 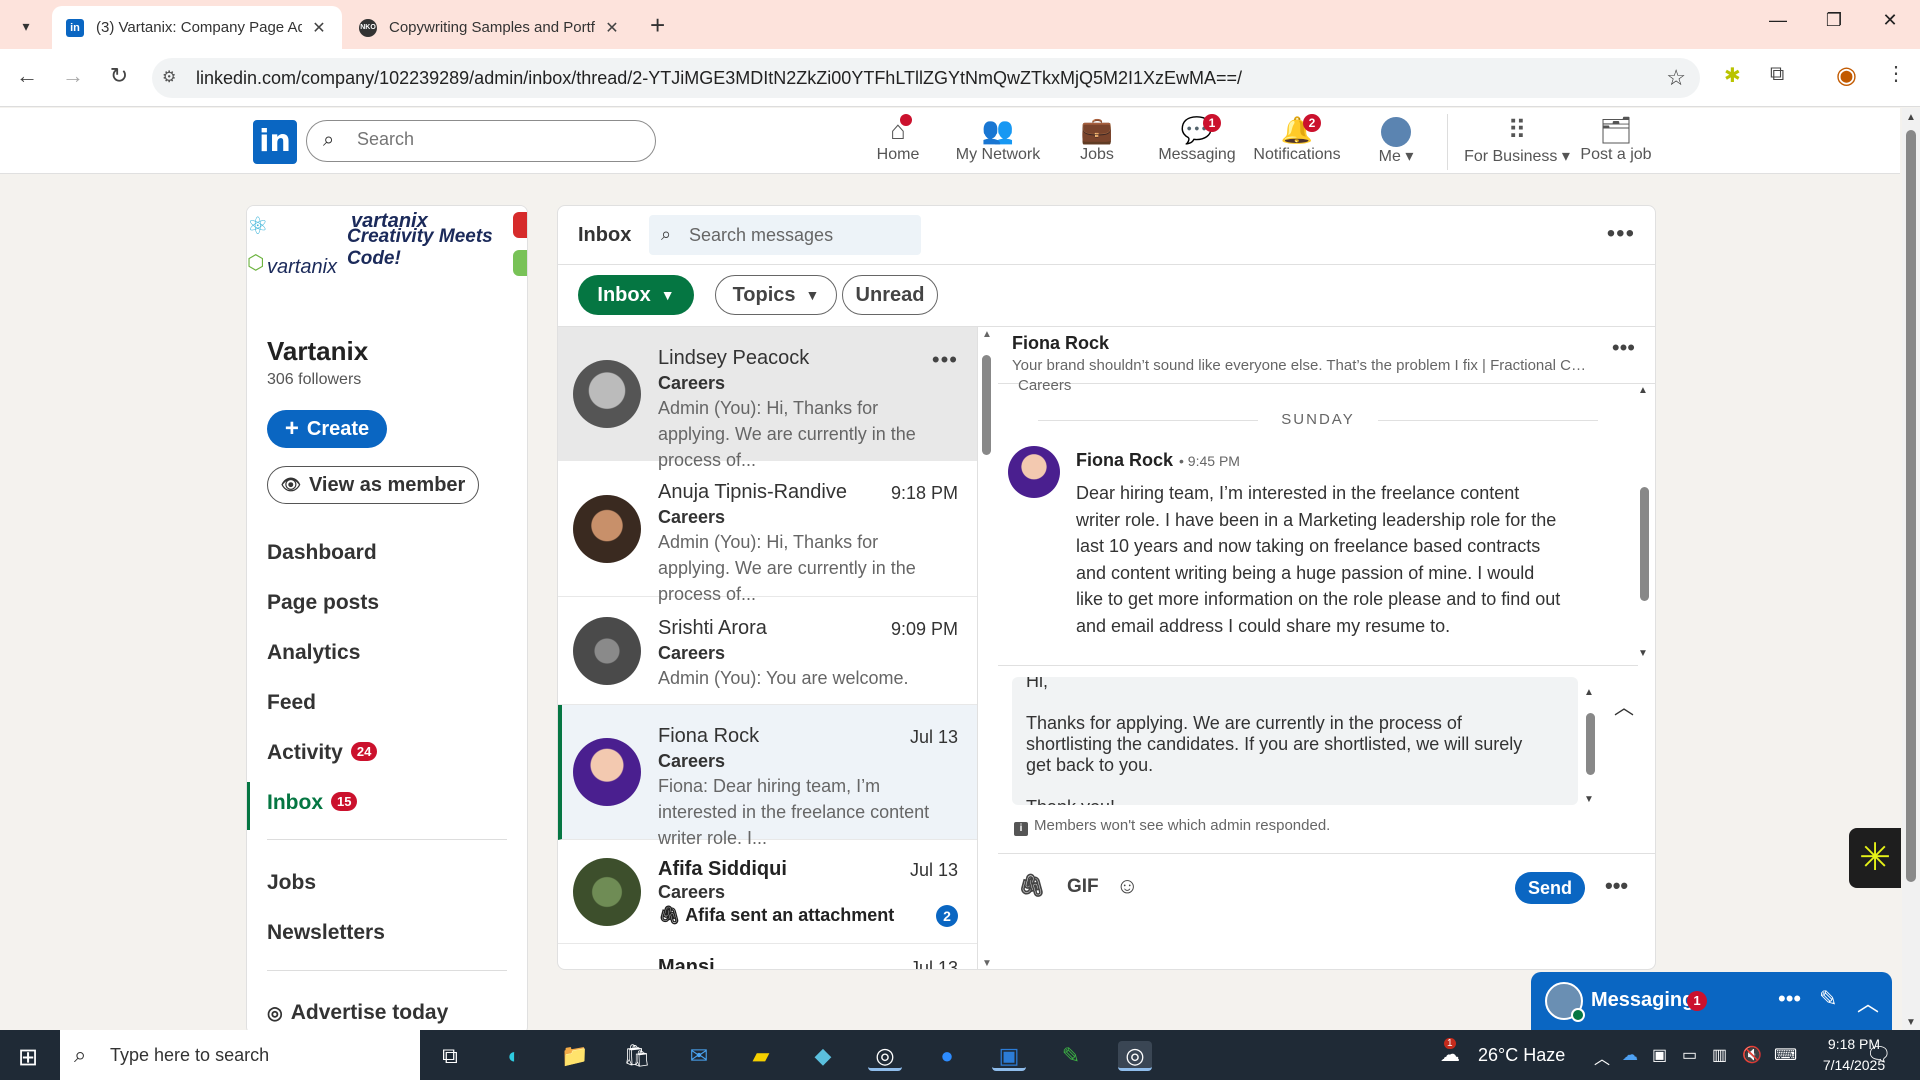 I want to click on menu-feed: Feed, so click(x=291, y=703).